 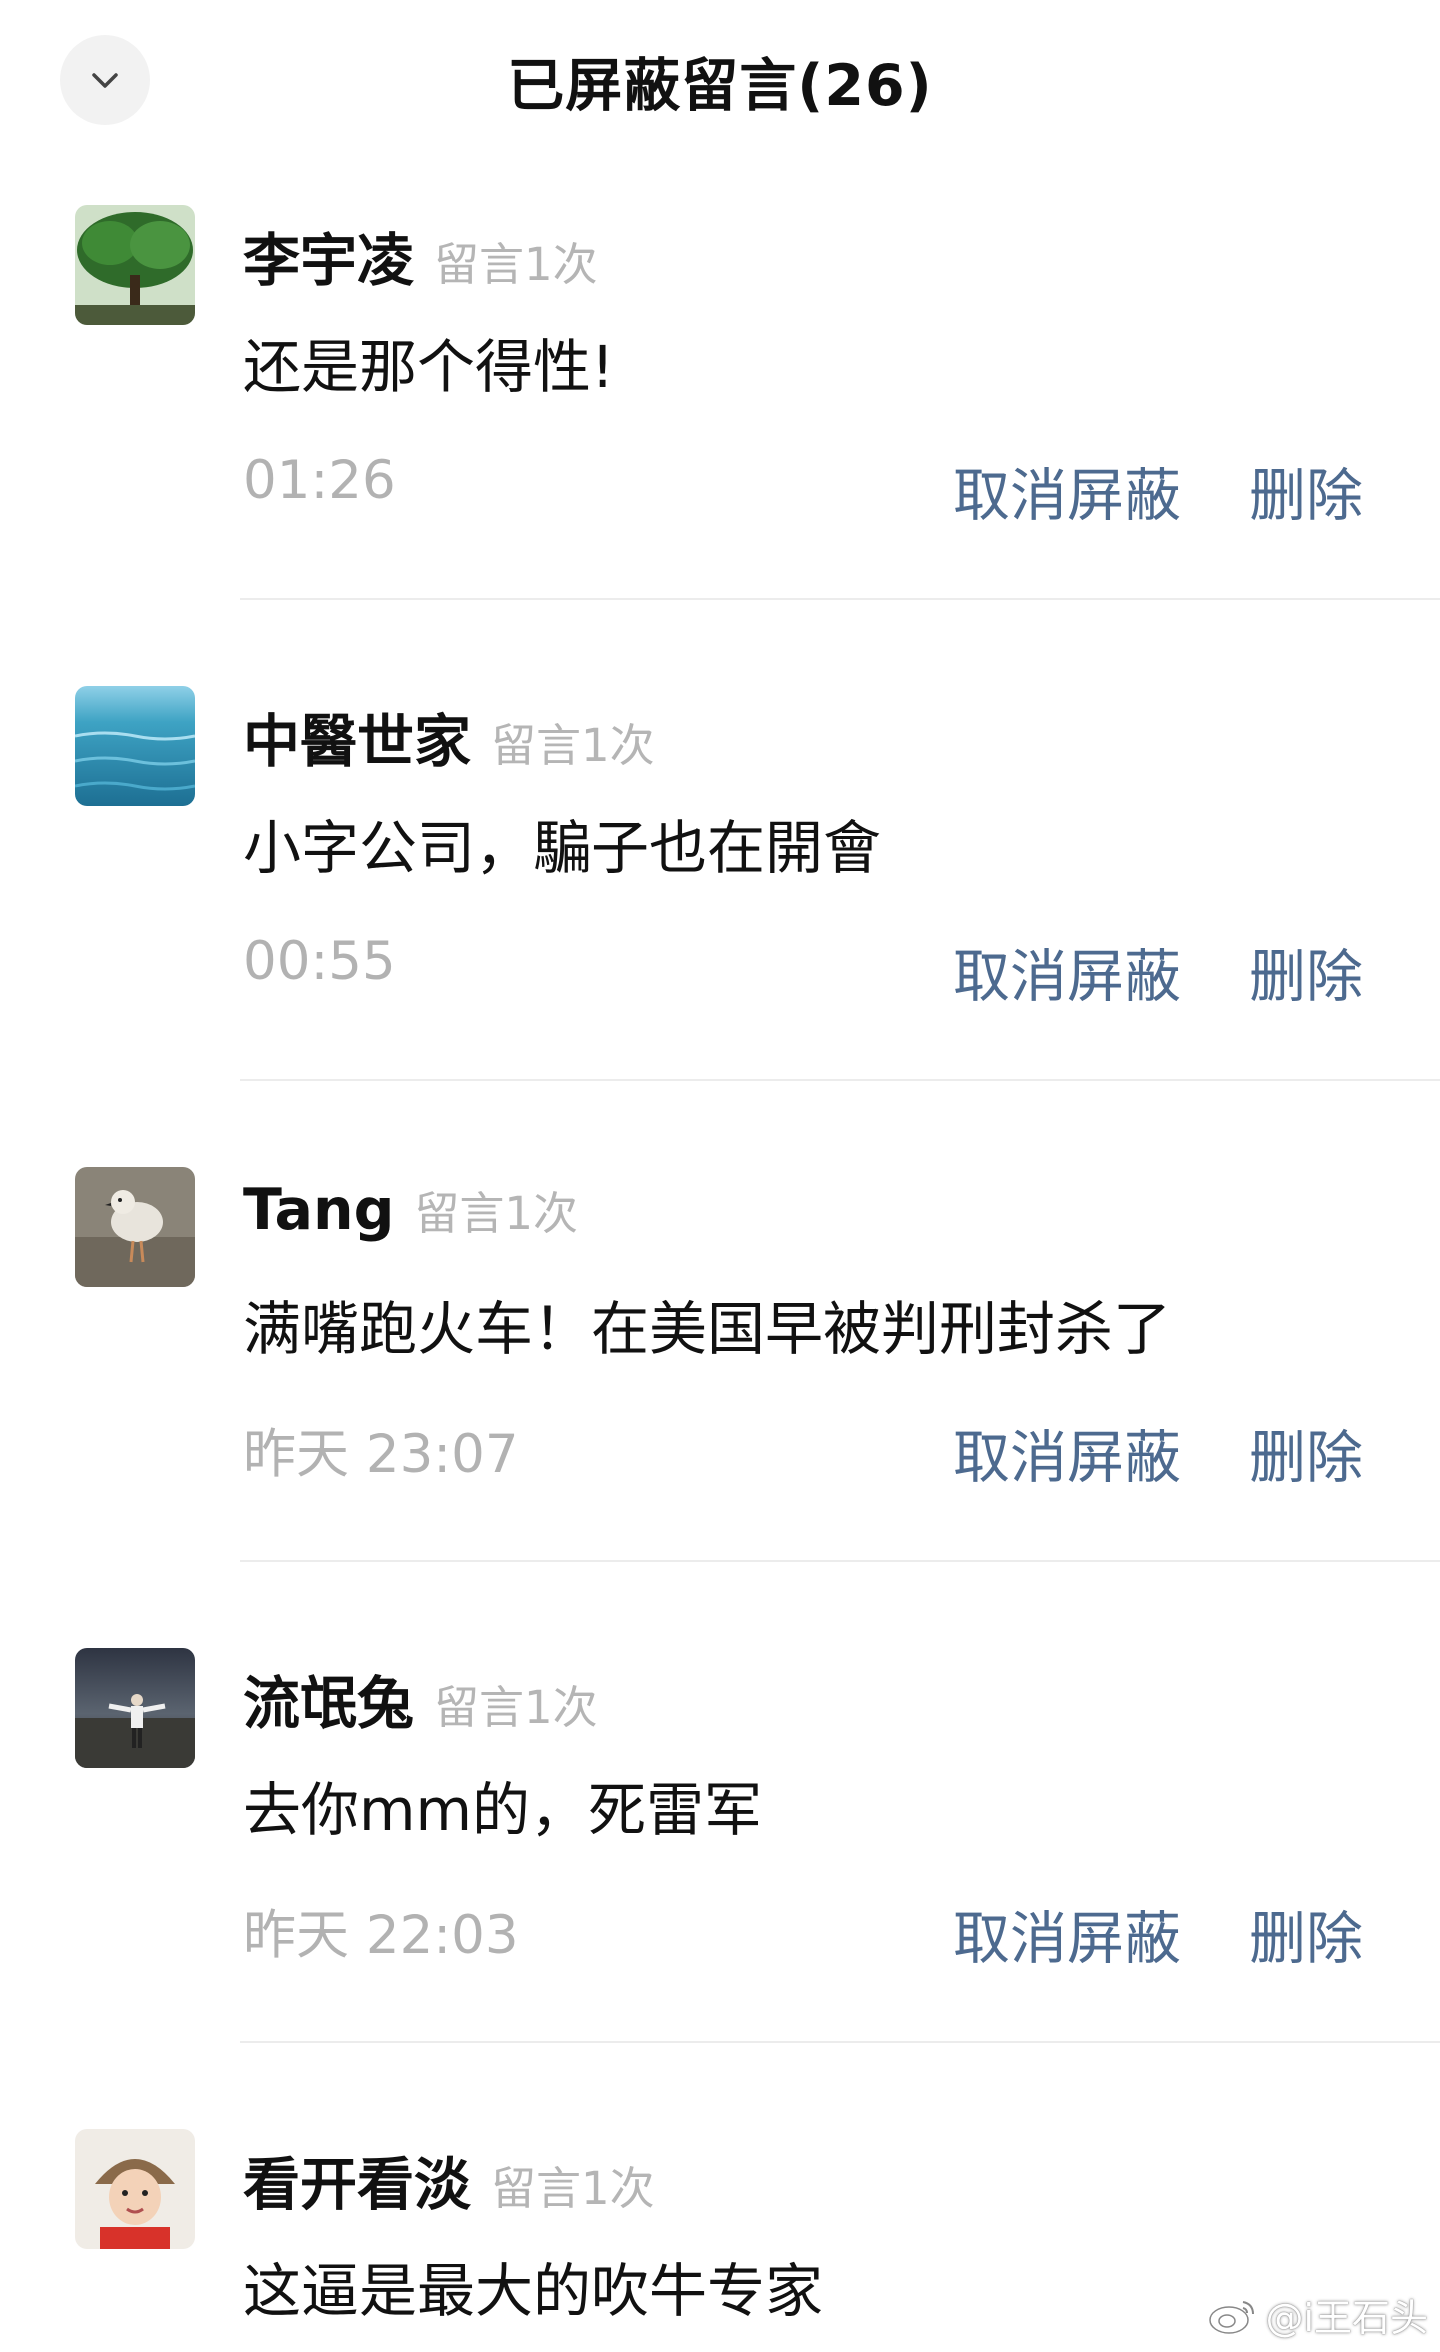 What do you see at coordinates (328, 1704) in the screenshot?
I see `commenter-name: 流氓兔` at bounding box center [328, 1704].